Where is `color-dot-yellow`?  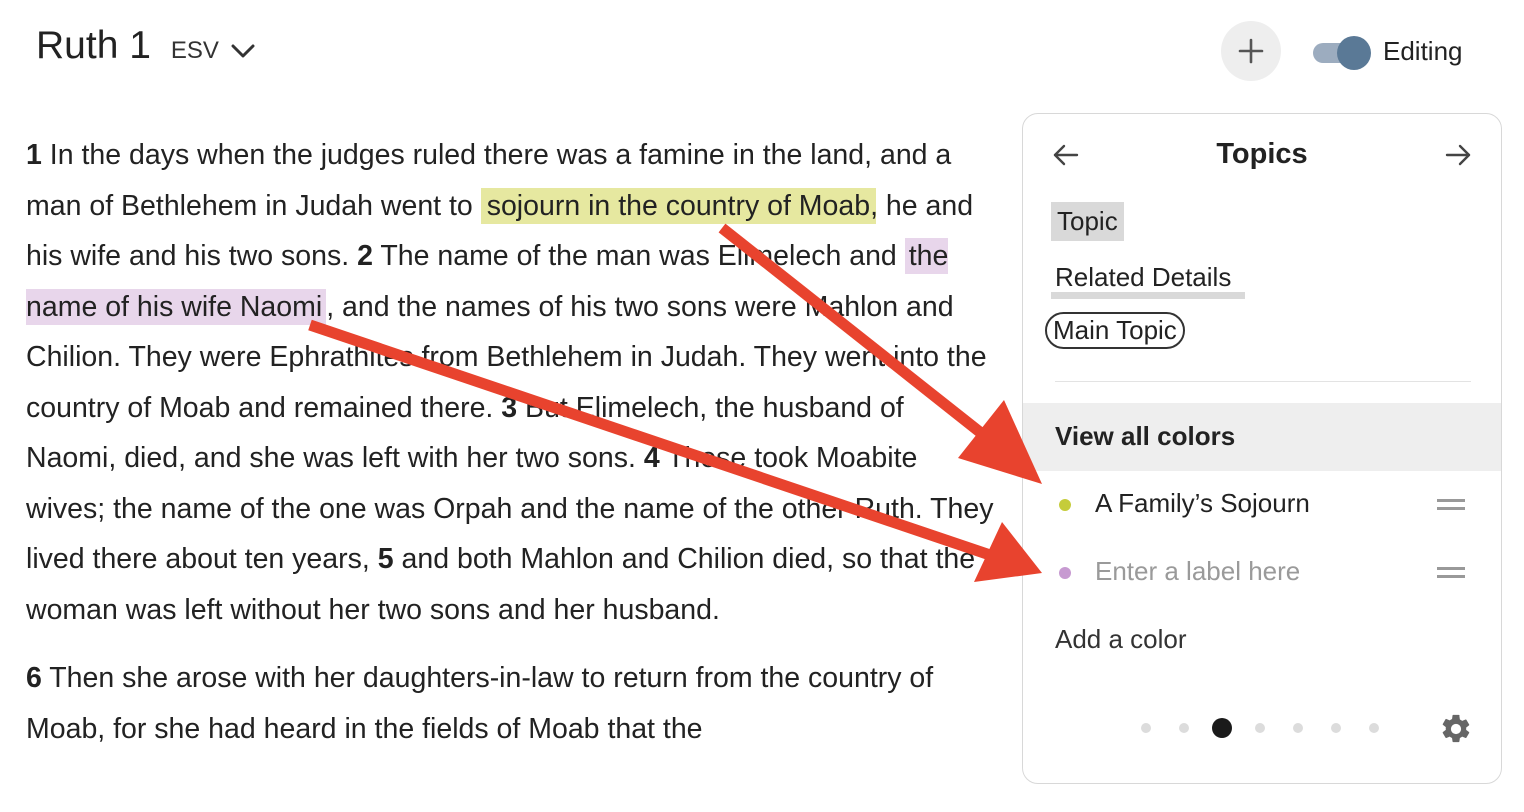
color-dot-yellow is located at coordinates (1065, 505).